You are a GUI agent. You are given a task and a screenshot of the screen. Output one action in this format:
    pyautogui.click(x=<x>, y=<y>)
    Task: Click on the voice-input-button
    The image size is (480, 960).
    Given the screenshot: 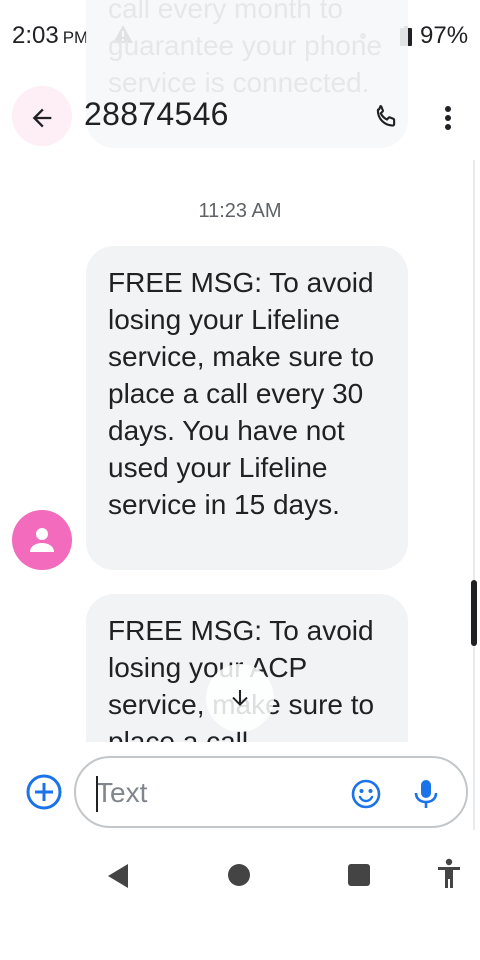 What is the action you would take?
    pyautogui.click(x=426, y=794)
    